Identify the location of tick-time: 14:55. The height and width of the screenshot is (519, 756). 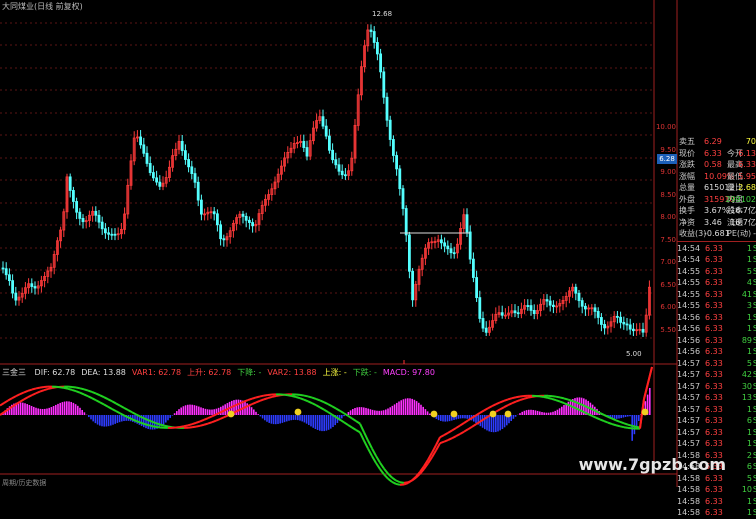
(688, 306).